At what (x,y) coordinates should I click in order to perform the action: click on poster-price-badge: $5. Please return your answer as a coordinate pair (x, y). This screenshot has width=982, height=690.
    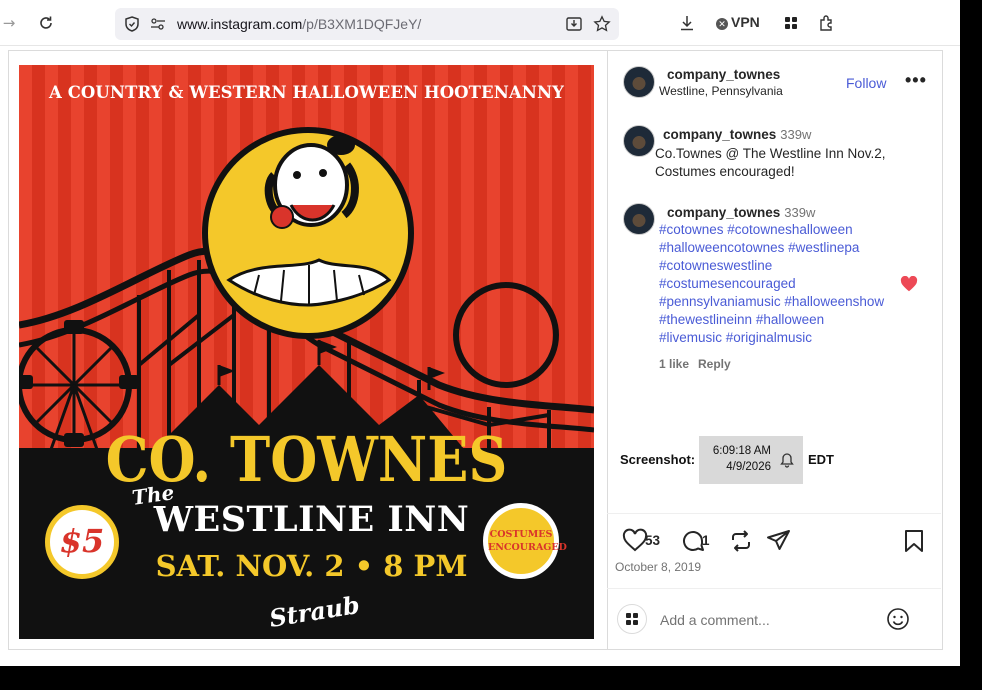
    Looking at the image, I should click on (82, 542).